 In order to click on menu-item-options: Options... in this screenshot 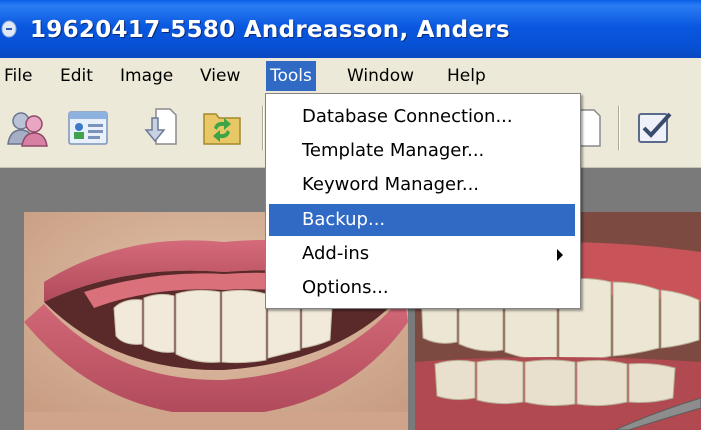, I will do `click(422, 288)`.